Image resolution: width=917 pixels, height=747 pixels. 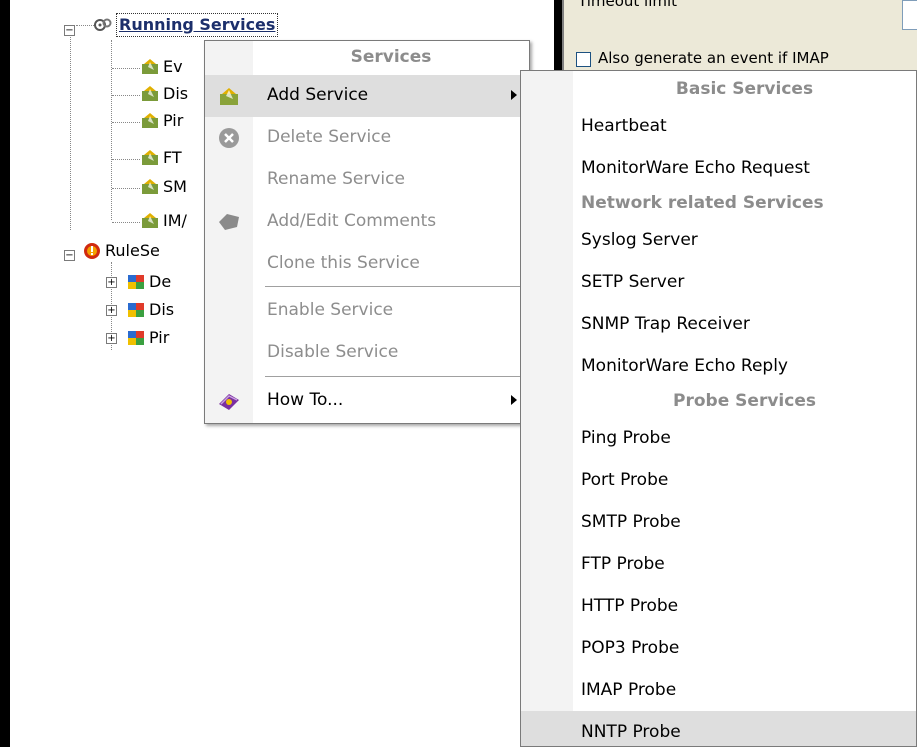 I want to click on tree-label-service: Dis, so click(x=176, y=93).